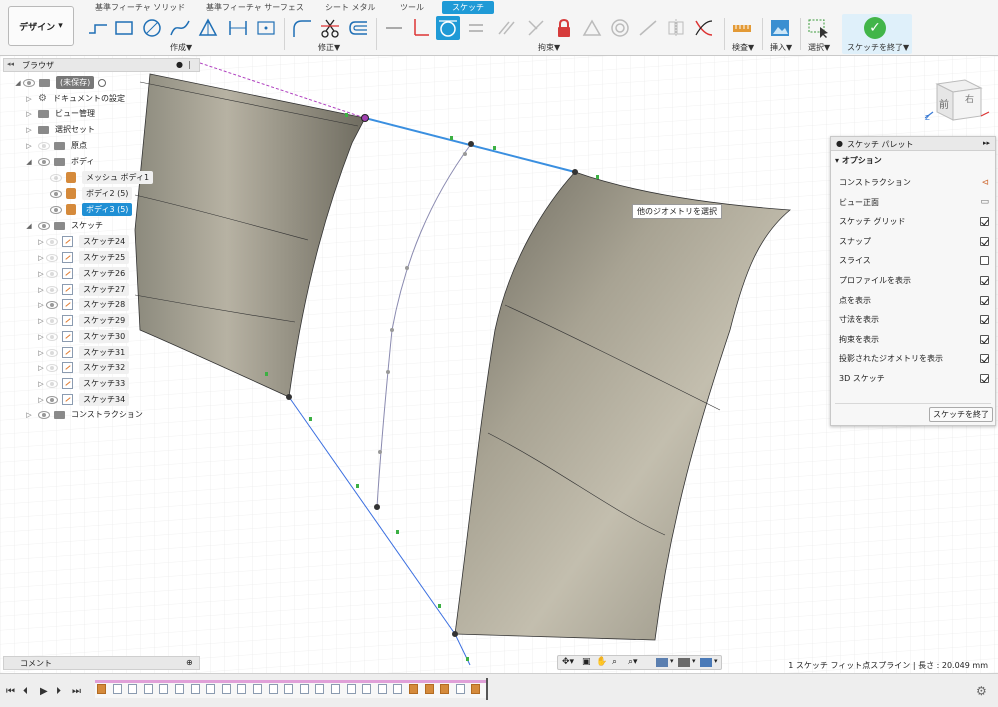  Describe the element at coordinates (743, 47) in the screenshot. I see `inspect-group-label: 検査▼` at that location.